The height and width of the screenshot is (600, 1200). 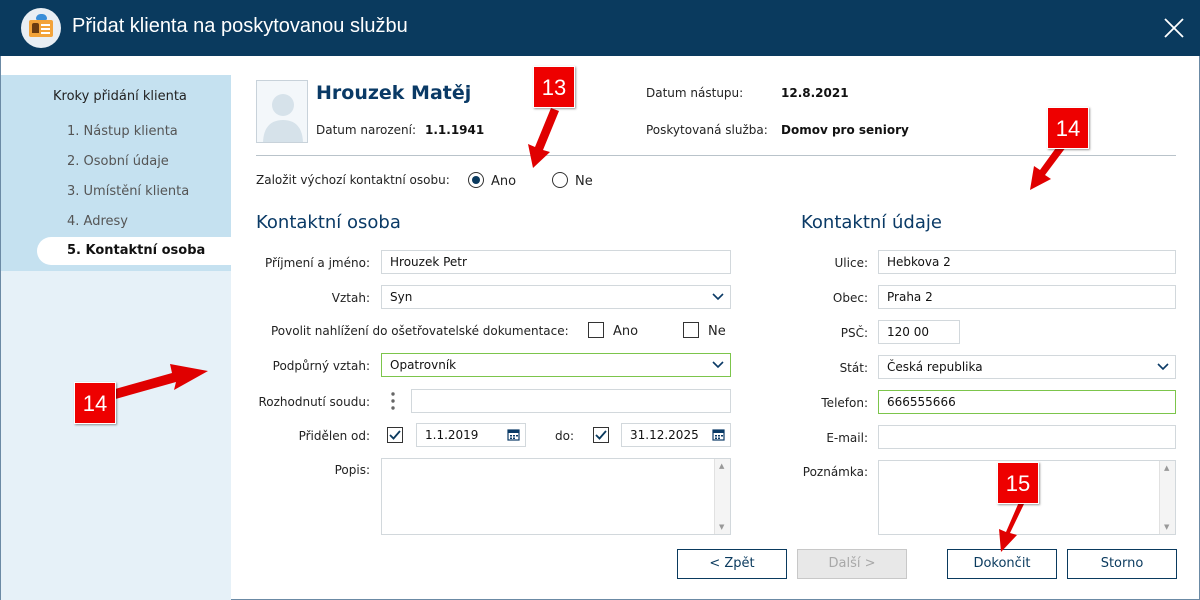 I want to click on annotation-badge-14-right: 14, so click(x=1068, y=128).